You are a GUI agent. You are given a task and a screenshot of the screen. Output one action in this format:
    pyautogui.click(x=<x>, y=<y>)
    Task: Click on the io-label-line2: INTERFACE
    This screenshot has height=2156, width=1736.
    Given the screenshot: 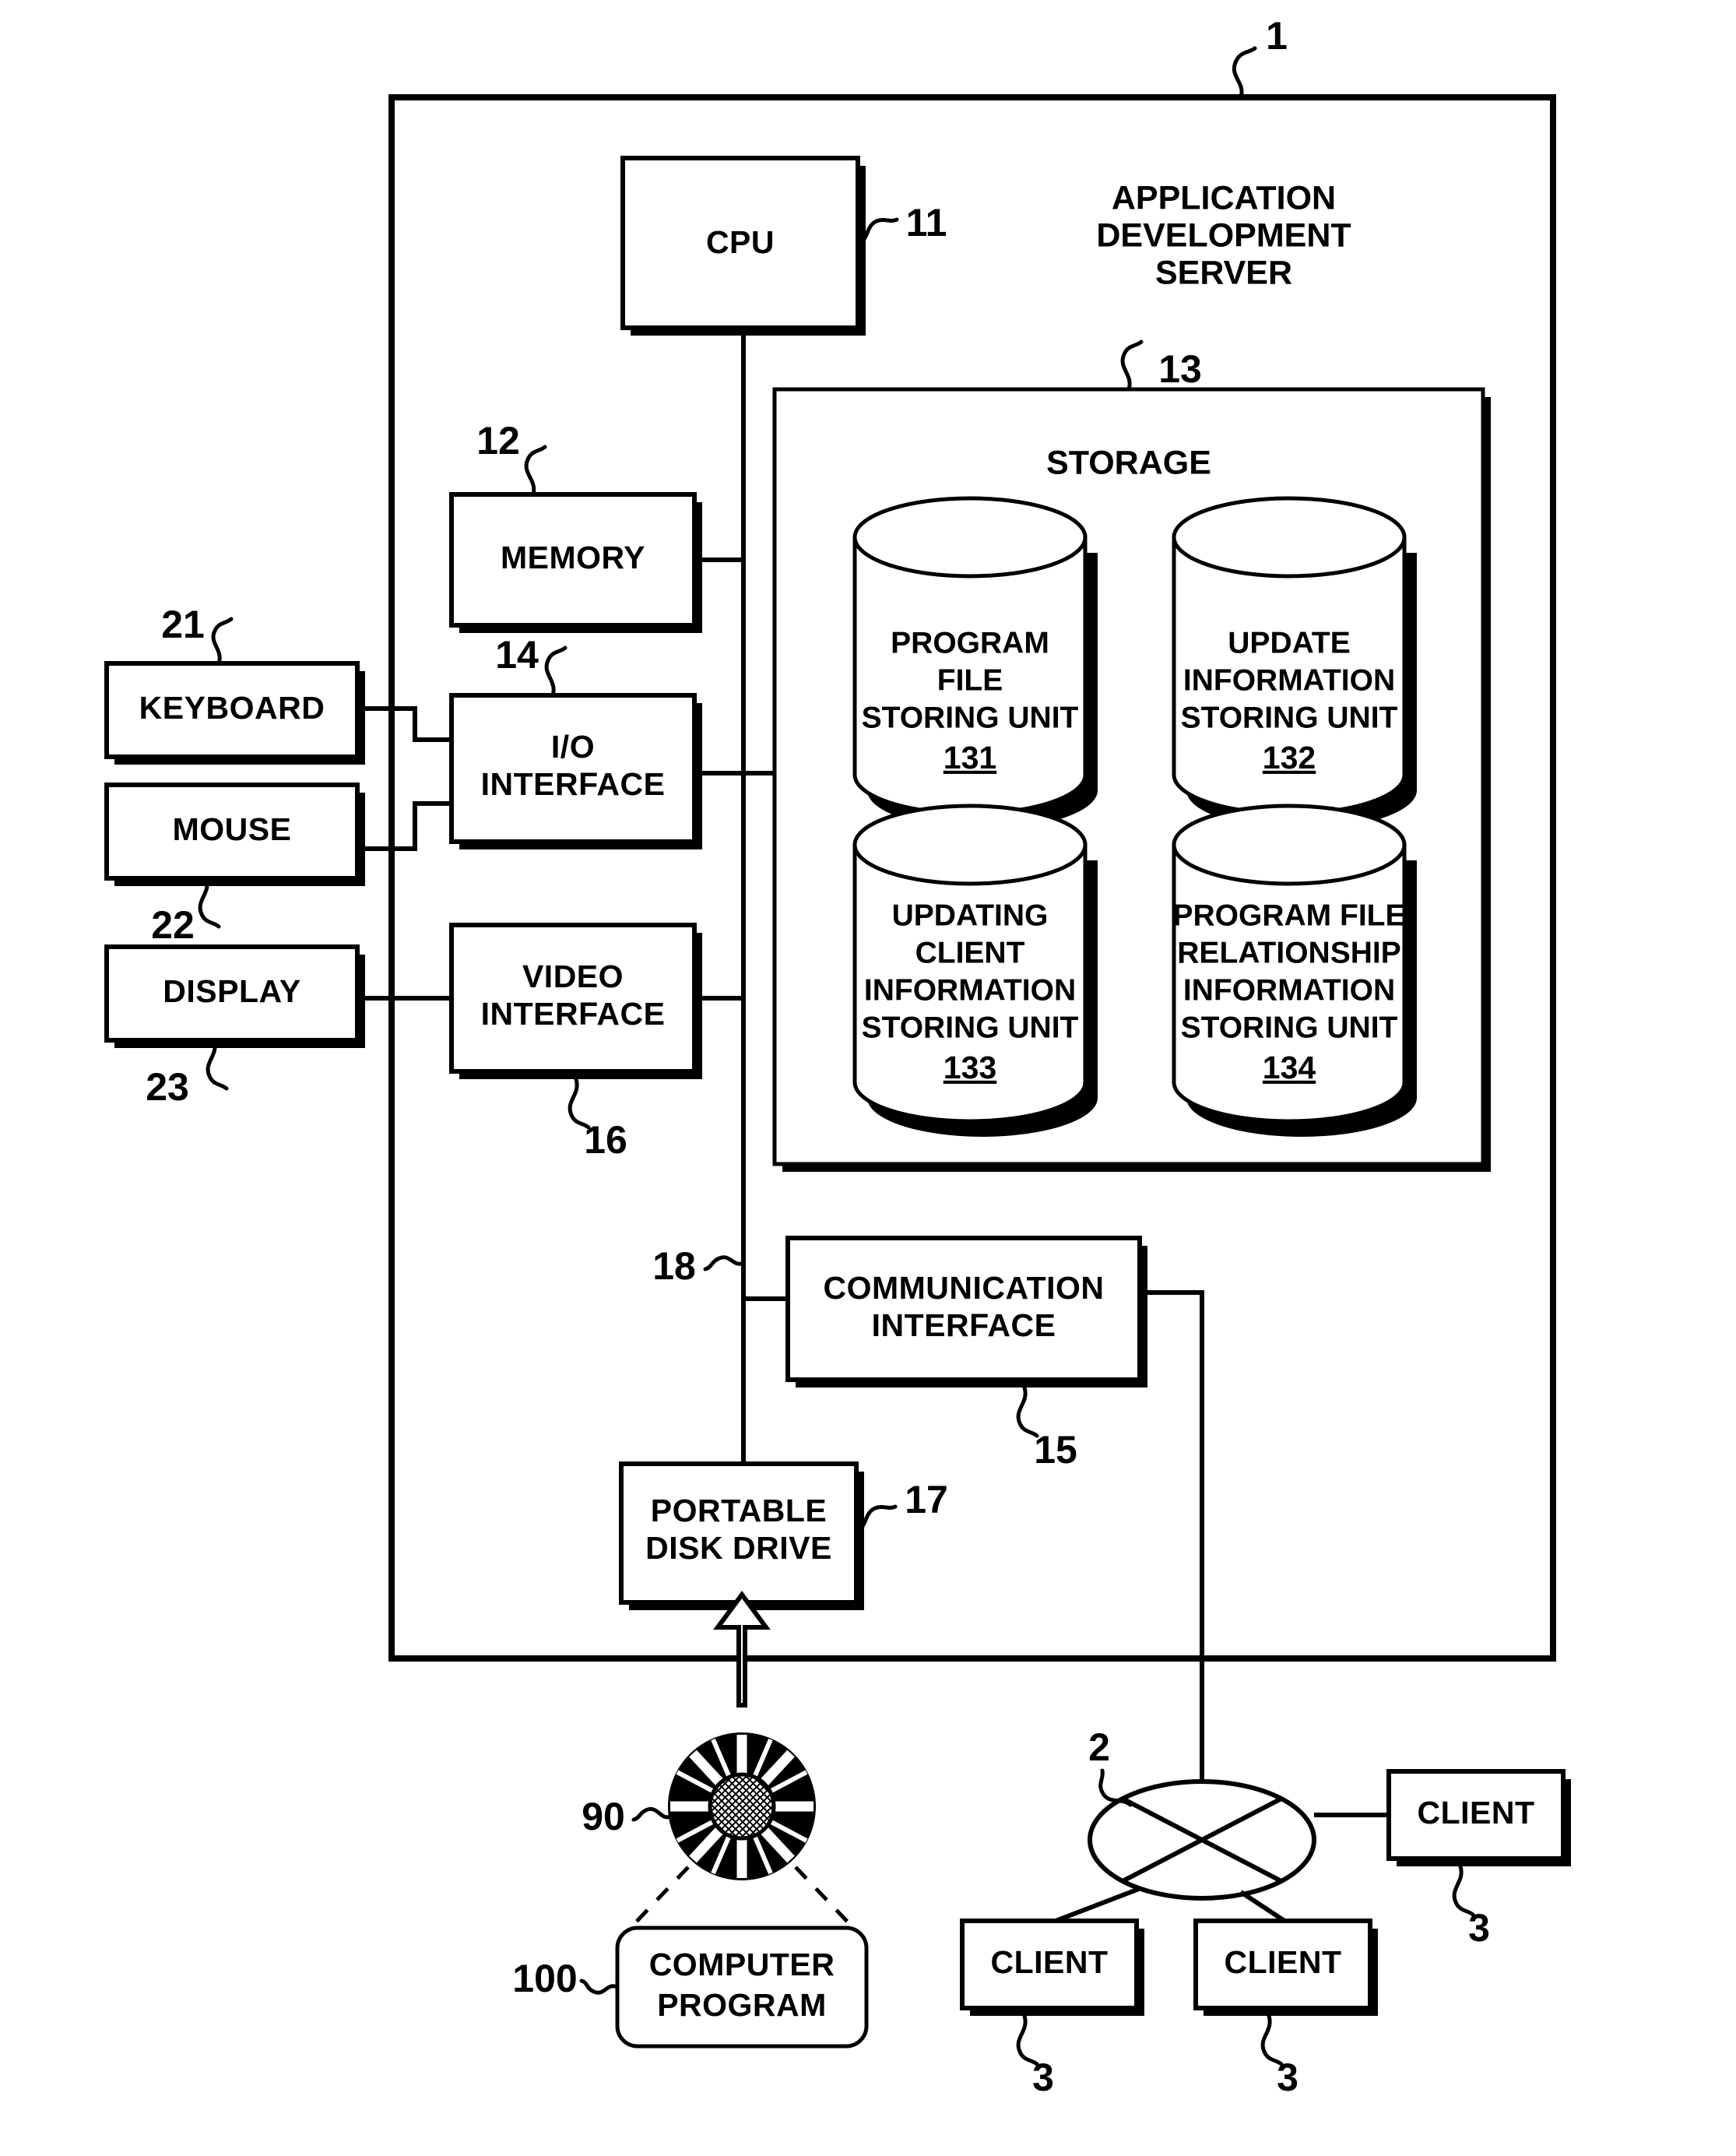 What is the action you would take?
    pyautogui.click(x=573, y=784)
    